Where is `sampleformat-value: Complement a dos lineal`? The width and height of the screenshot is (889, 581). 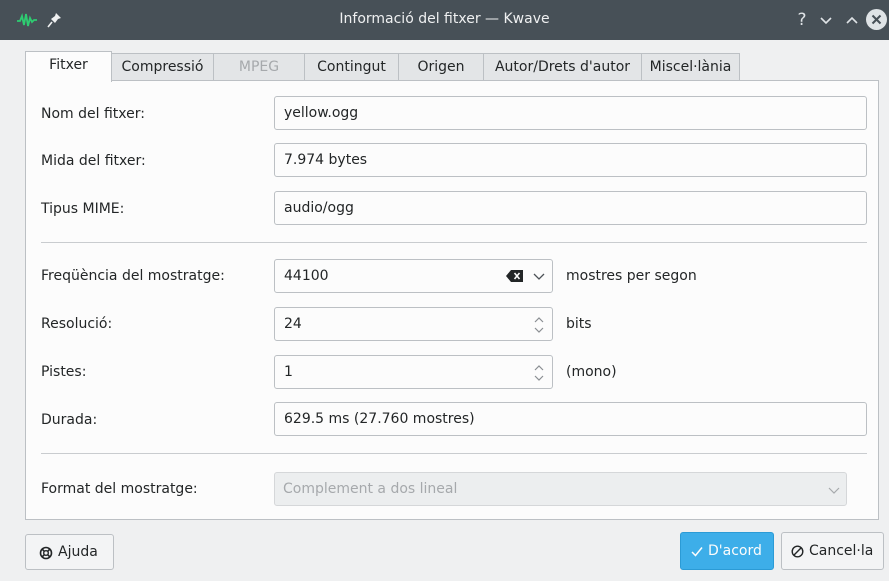
sampleformat-value: Complement a dos lineal is located at coordinates (370, 489).